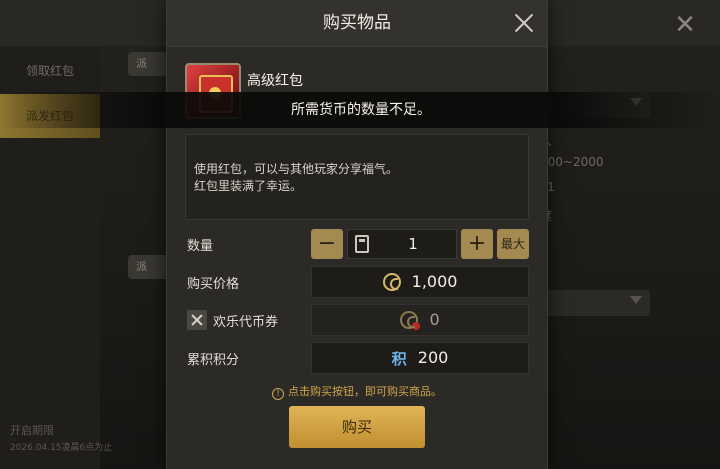 The height and width of the screenshot is (469, 720). I want to click on chevron-down-icon, so click(636, 300).